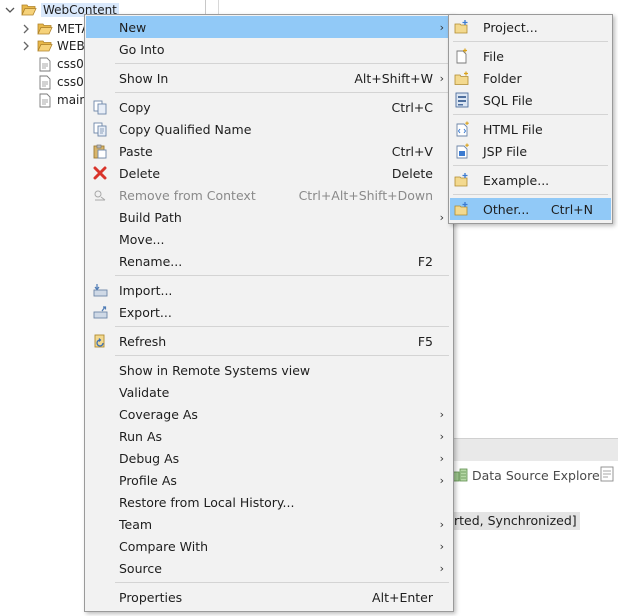 The width and height of the screenshot is (618, 616). I want to click on panel-view-icon, so click(607, 475).